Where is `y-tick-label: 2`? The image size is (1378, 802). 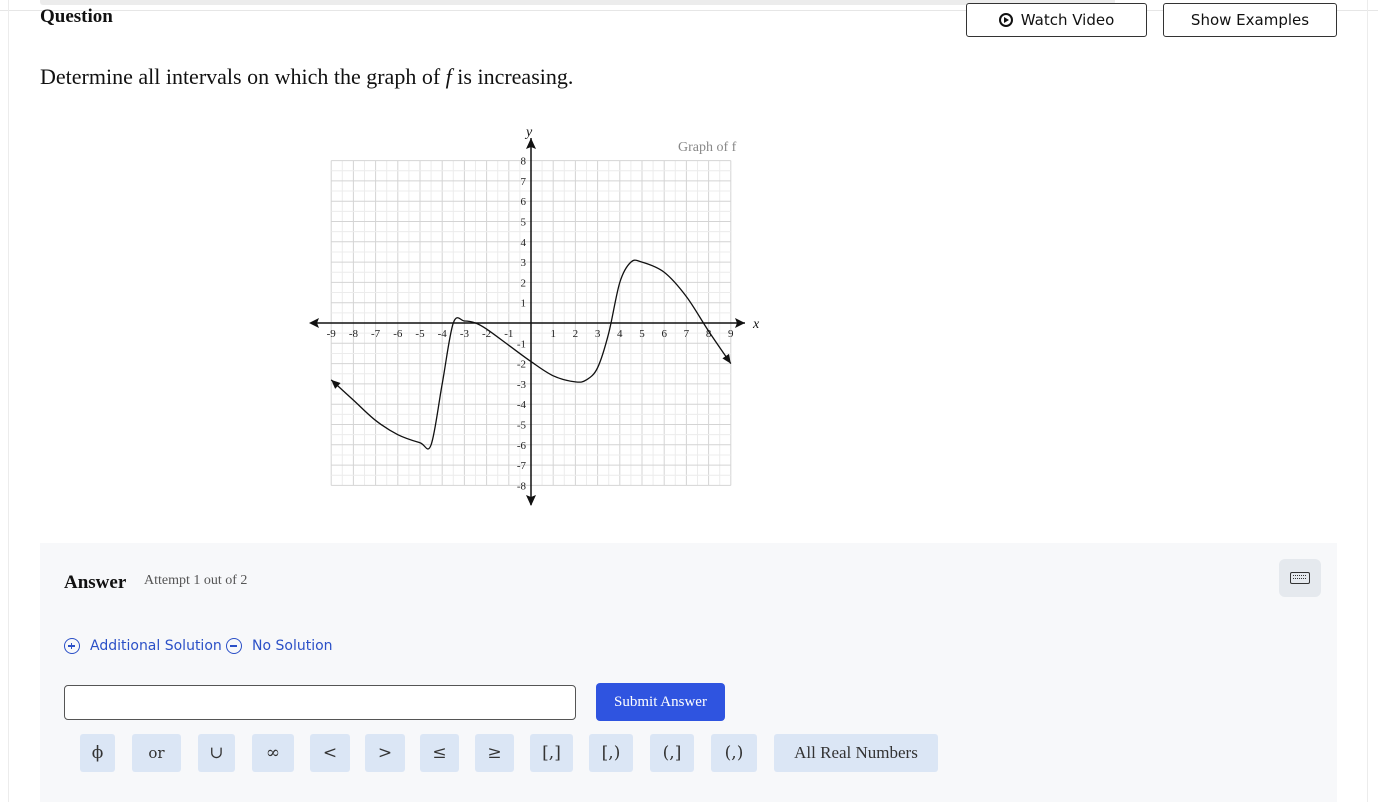
y-tick-label: 2 is located at coordinates (524, 283).